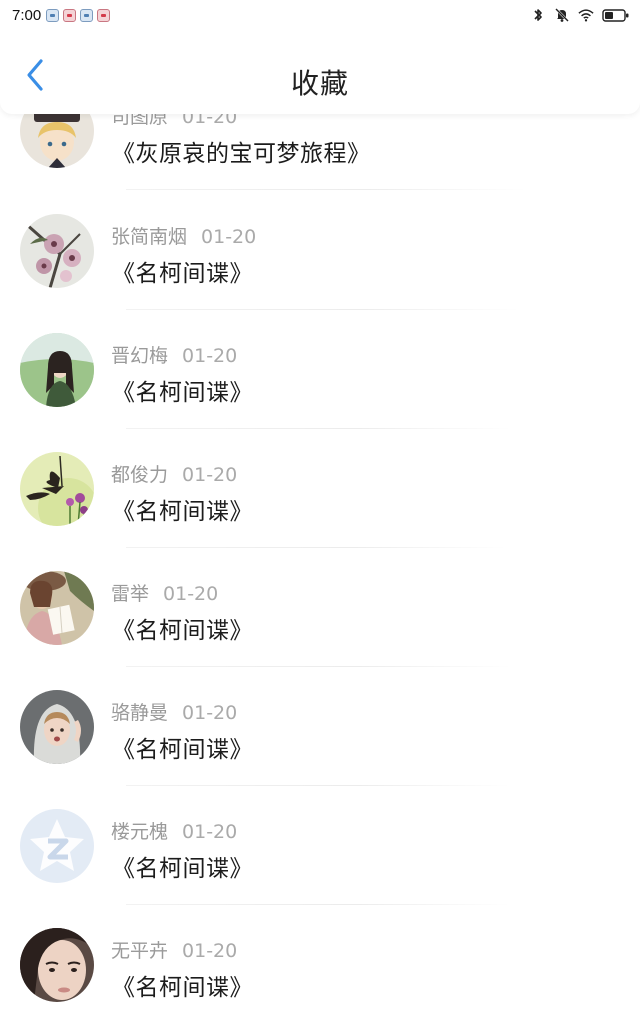 The height and width of the screenshot is (1024, 640). What do you see at coordinates (319, 83) in the screenshot?
I see `page-title: 收藏` at bounding box center [319, 83].